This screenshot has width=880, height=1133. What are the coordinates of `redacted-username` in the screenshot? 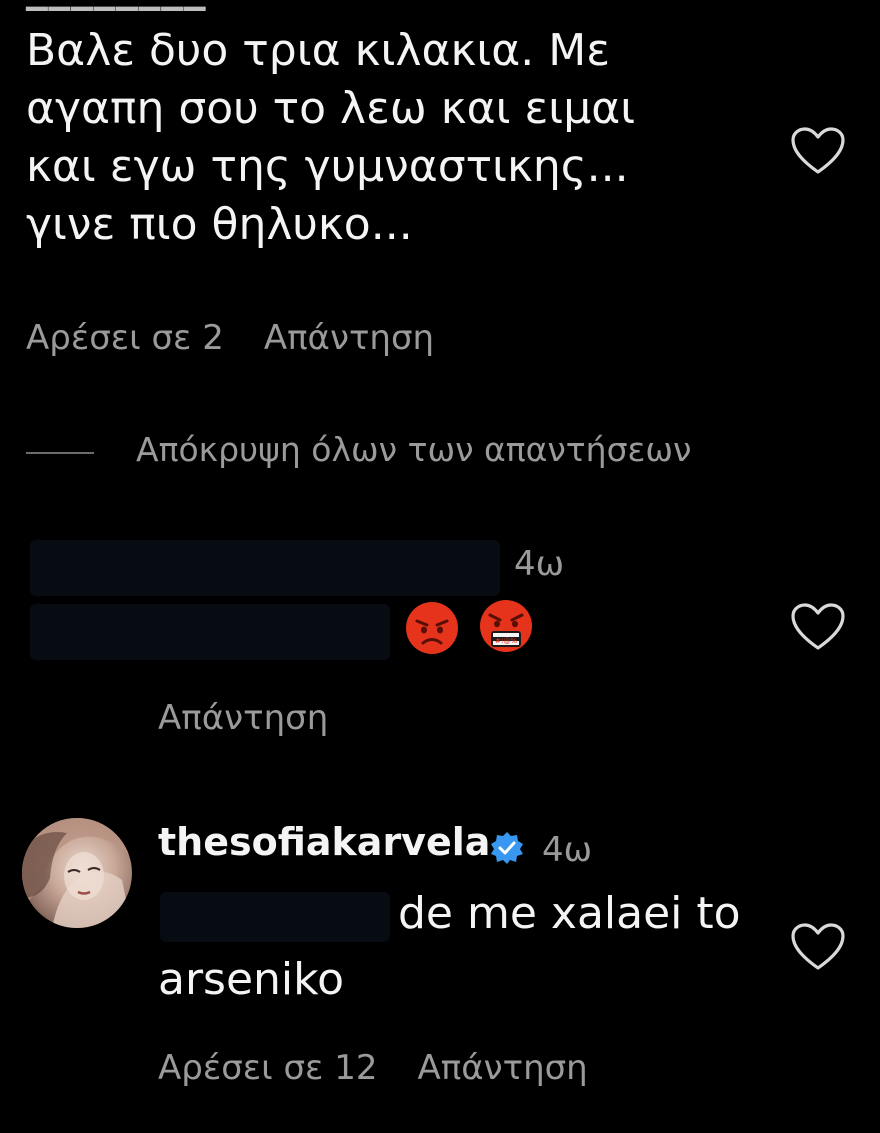 It's located at (265, 568).